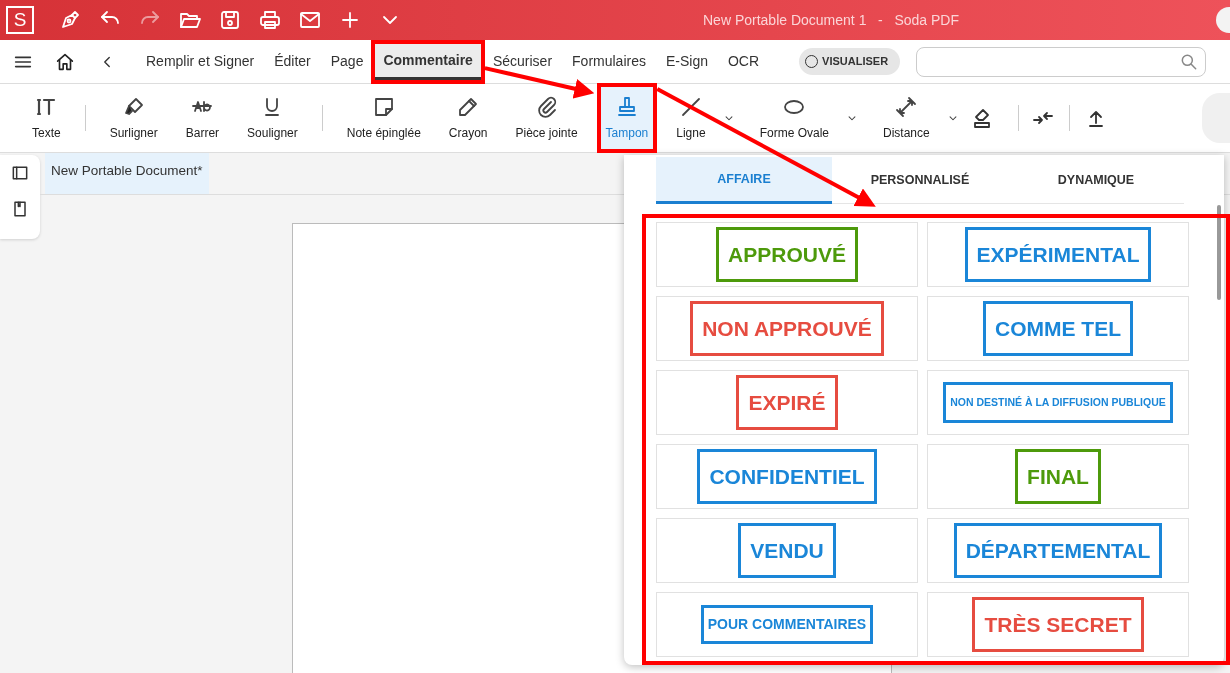  What do you see at coordinates (20, 20) in the screenshot?
I see `app-logo: S` at bounding box center [20, 20].